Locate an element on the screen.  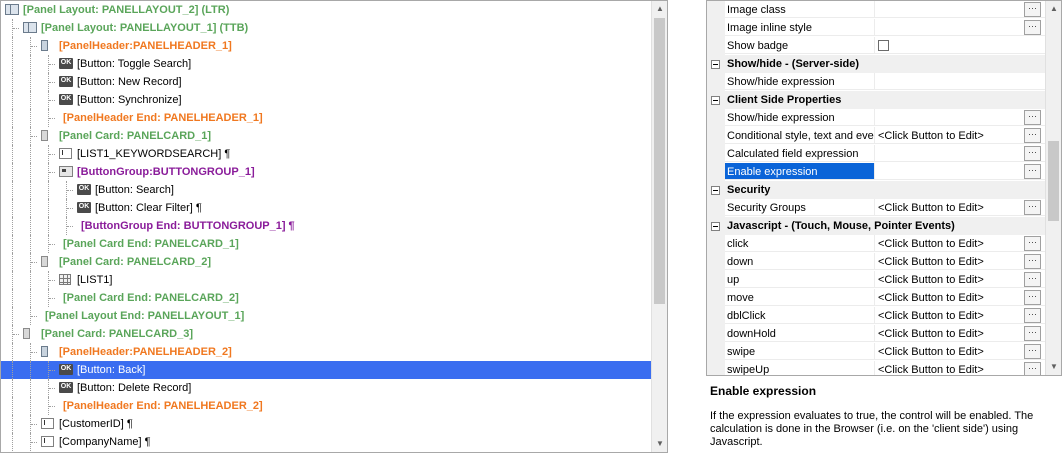
property-name: Enable expression is located at coordinates (800, 171).